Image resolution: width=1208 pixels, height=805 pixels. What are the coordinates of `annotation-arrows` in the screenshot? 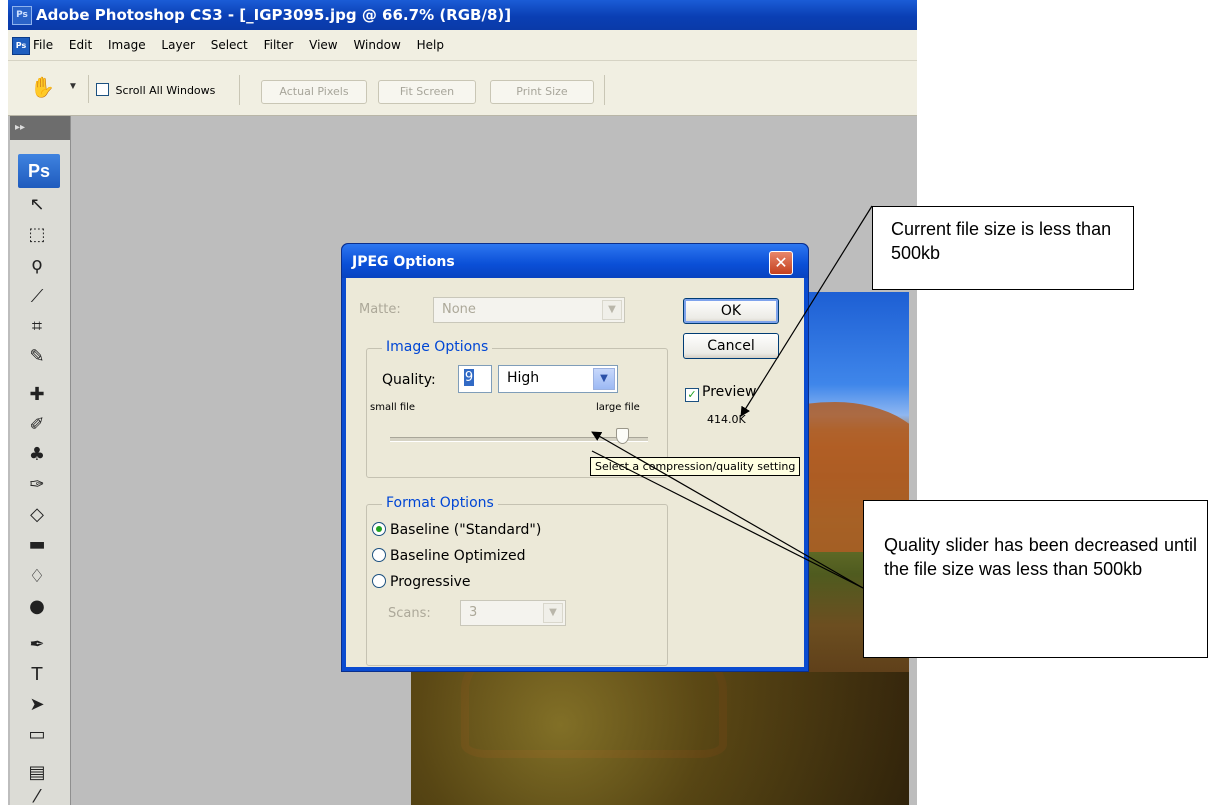 It's located at (732, 397).